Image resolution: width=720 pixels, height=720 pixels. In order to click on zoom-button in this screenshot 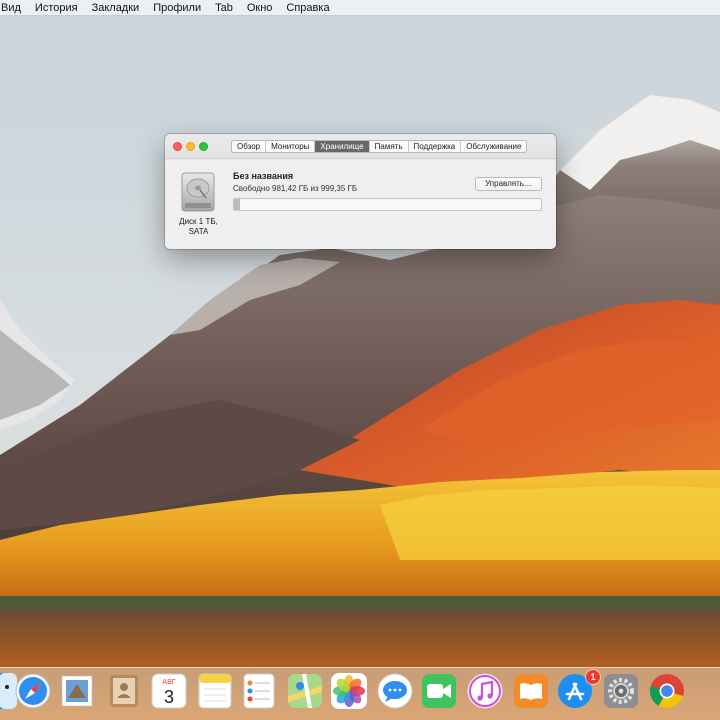, I will do `click(203, 146)`.